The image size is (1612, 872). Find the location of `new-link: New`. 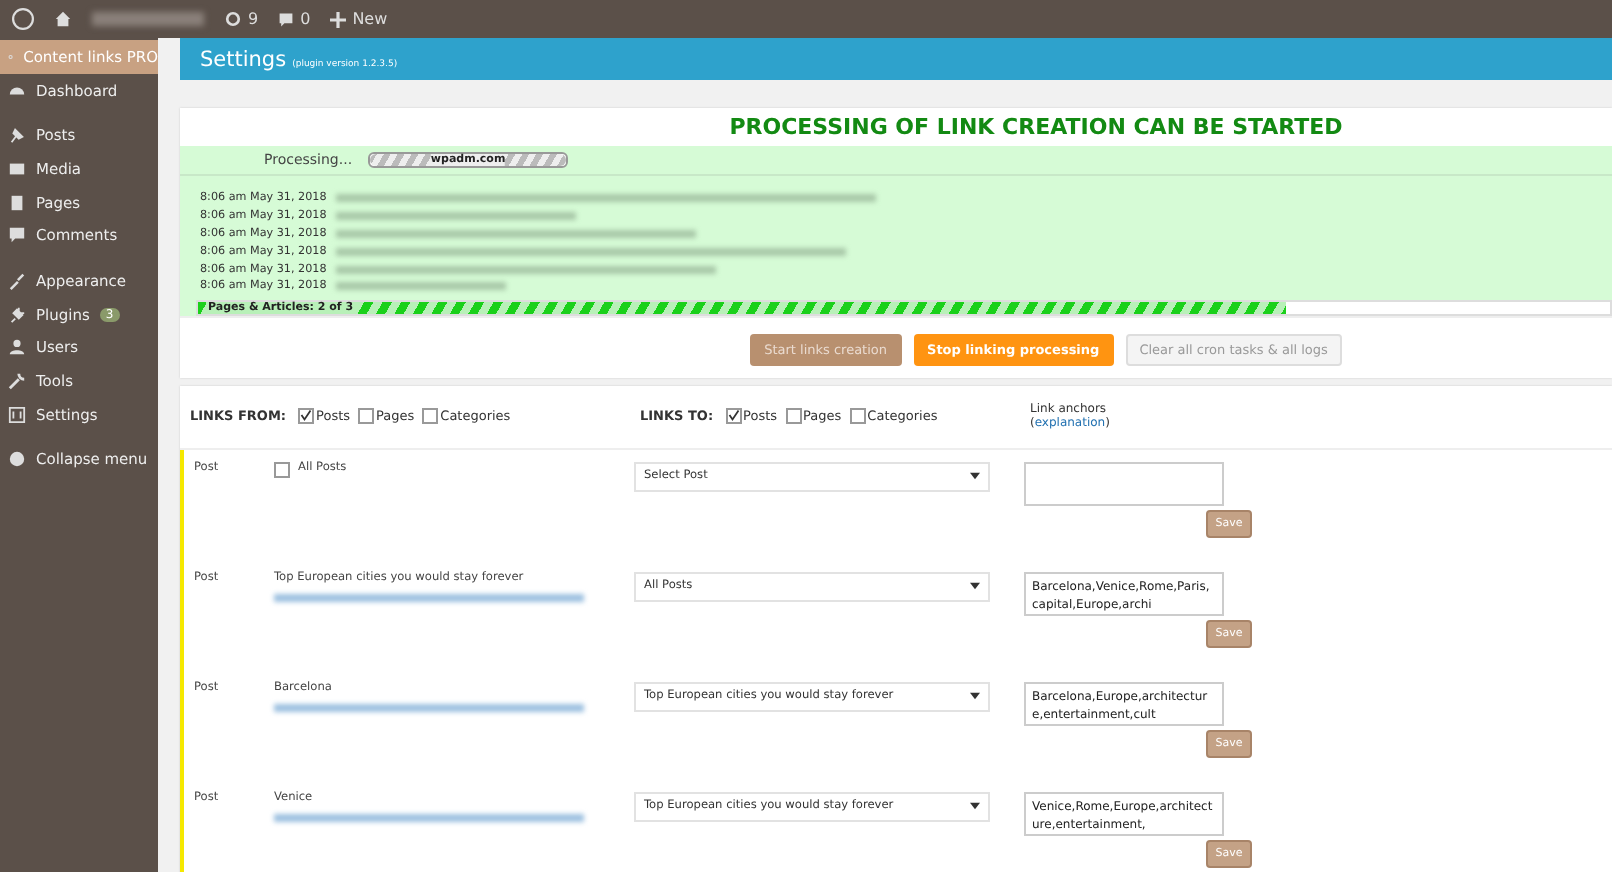

new-link: New is located at coordinates (370, 19).